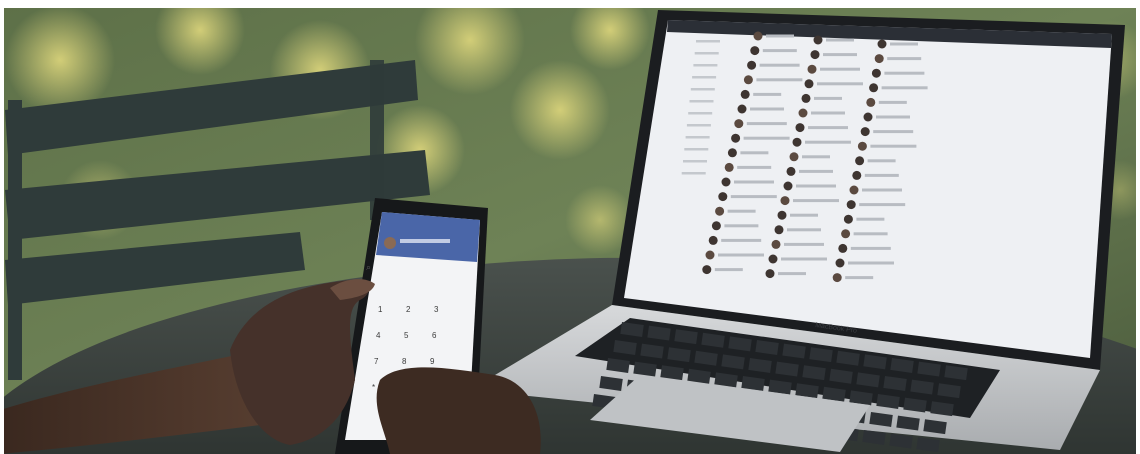  Describe the element at coordinates (436, 309) in the screenshot. I see `dial-key: 3` at that location.